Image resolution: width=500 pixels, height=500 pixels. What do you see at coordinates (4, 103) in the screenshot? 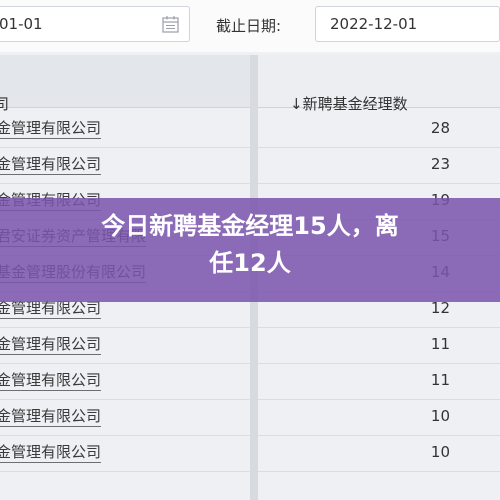
I see `company-column-header: 司` at bounding box center [4, 103].